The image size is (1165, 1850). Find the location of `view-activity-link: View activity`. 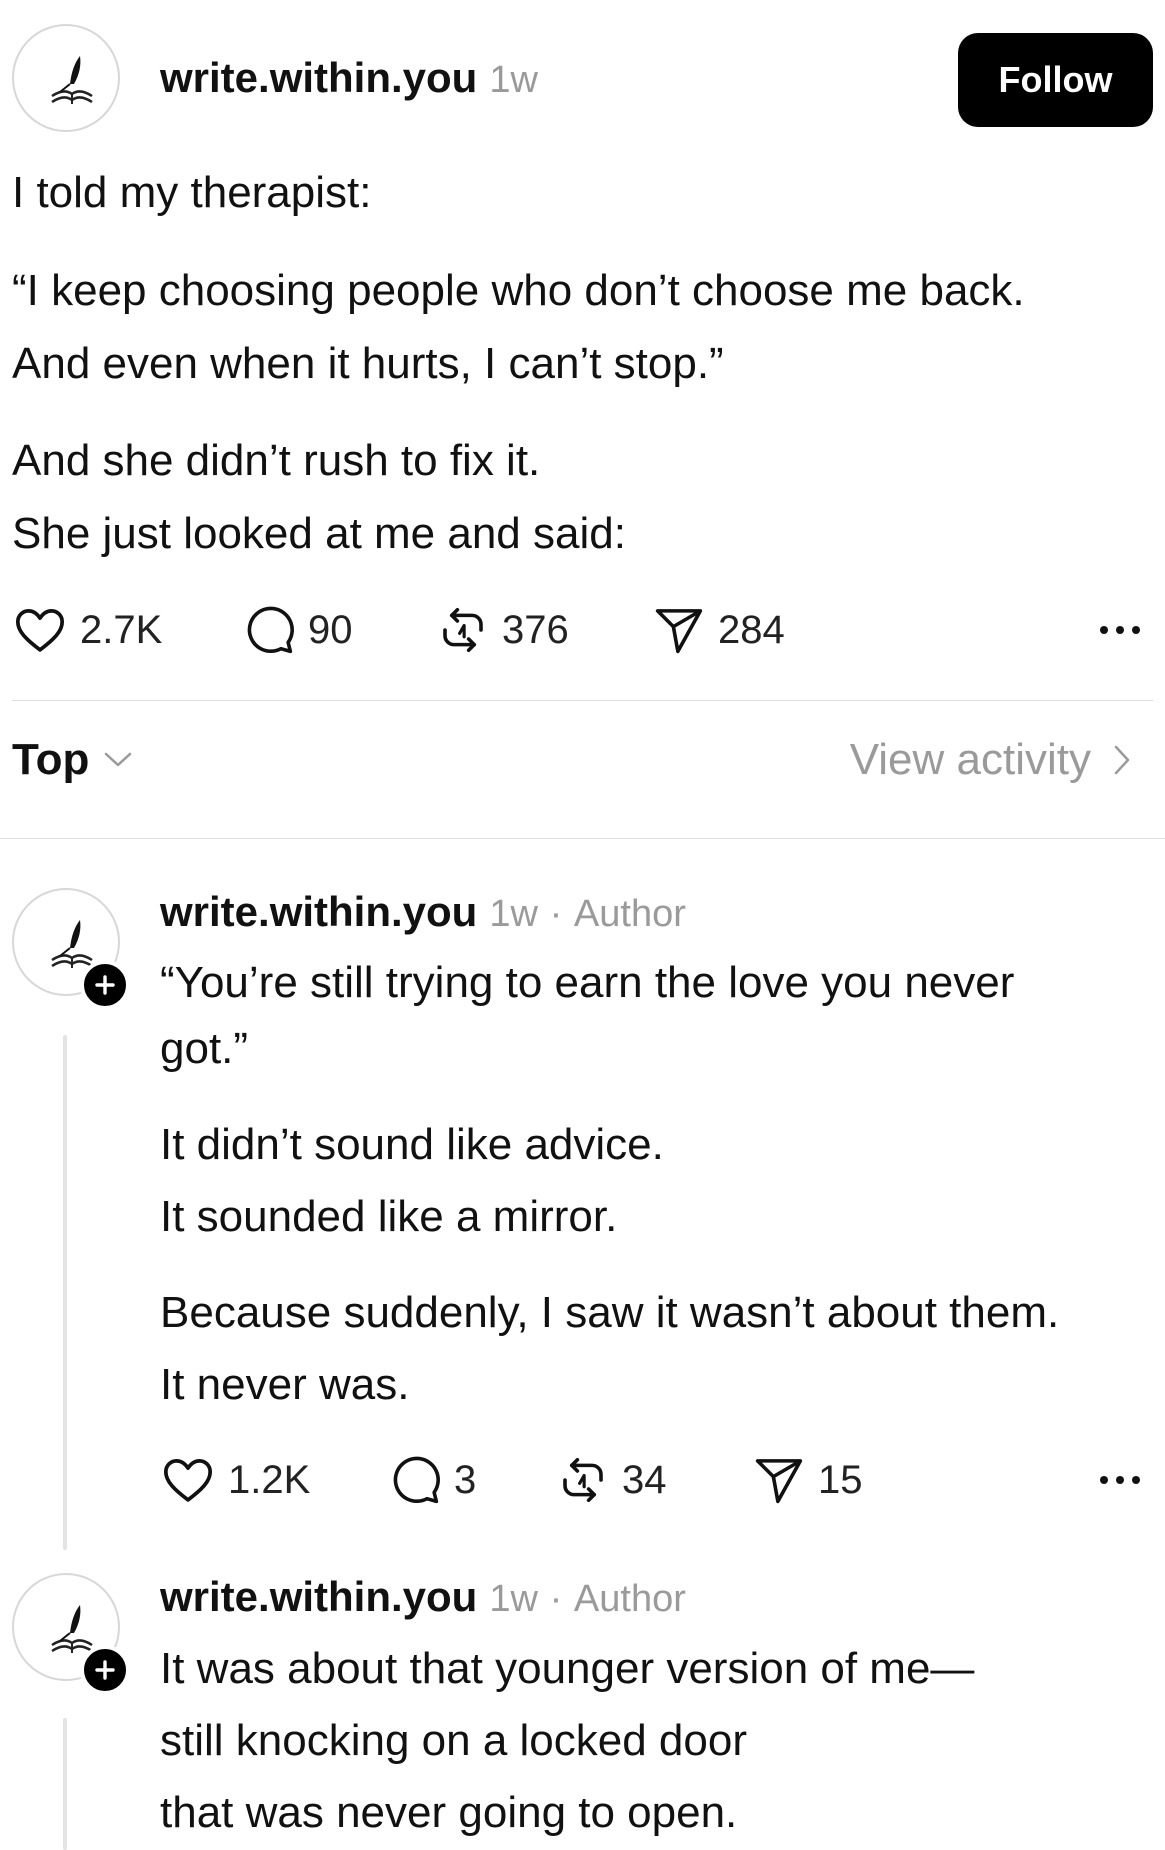

view-activity-link: View activity is located at coordinates (990, 760).